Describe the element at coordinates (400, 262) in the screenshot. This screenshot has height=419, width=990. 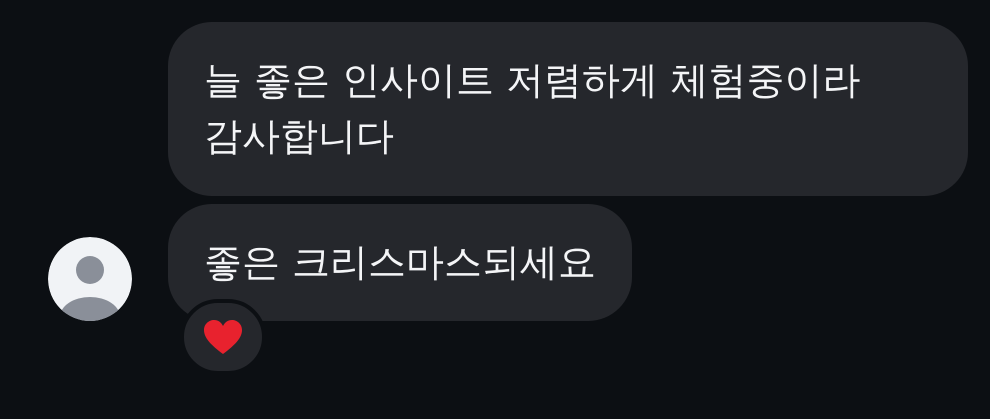
I see `message-bubble: 좋은 크리스마스되세요` at that location.